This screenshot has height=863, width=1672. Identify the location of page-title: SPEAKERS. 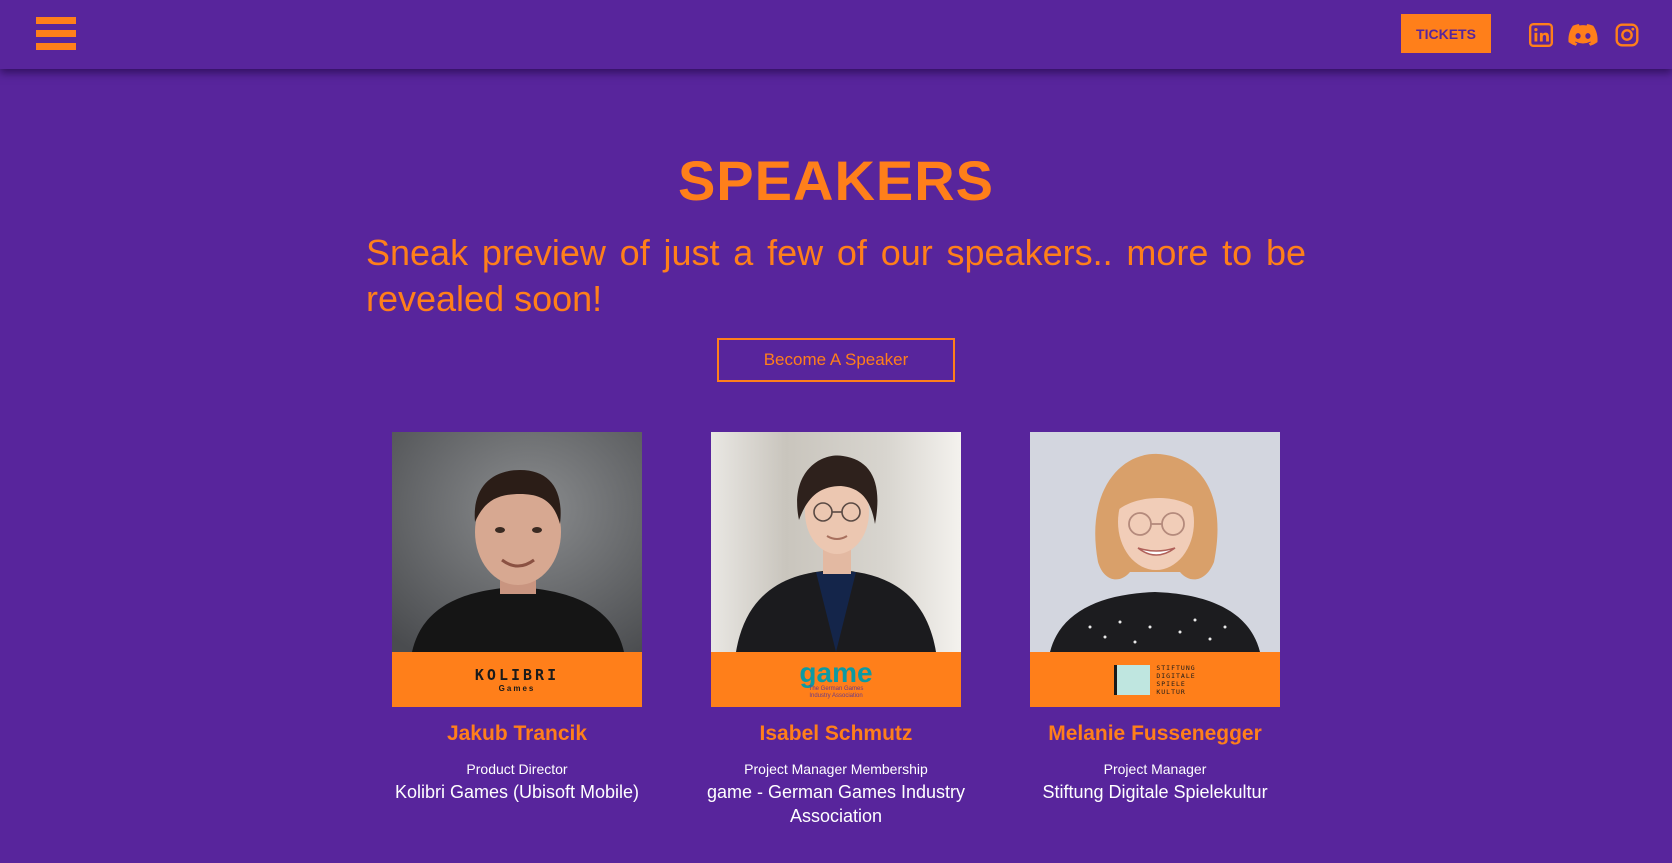
(836, 180).